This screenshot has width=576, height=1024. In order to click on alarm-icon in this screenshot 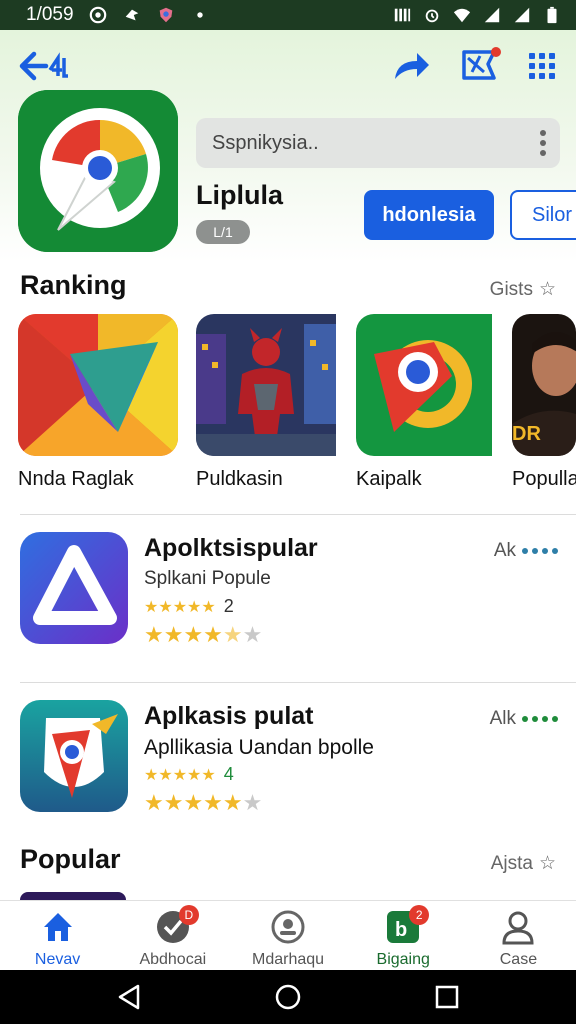, I will do `click(432, 16)`.